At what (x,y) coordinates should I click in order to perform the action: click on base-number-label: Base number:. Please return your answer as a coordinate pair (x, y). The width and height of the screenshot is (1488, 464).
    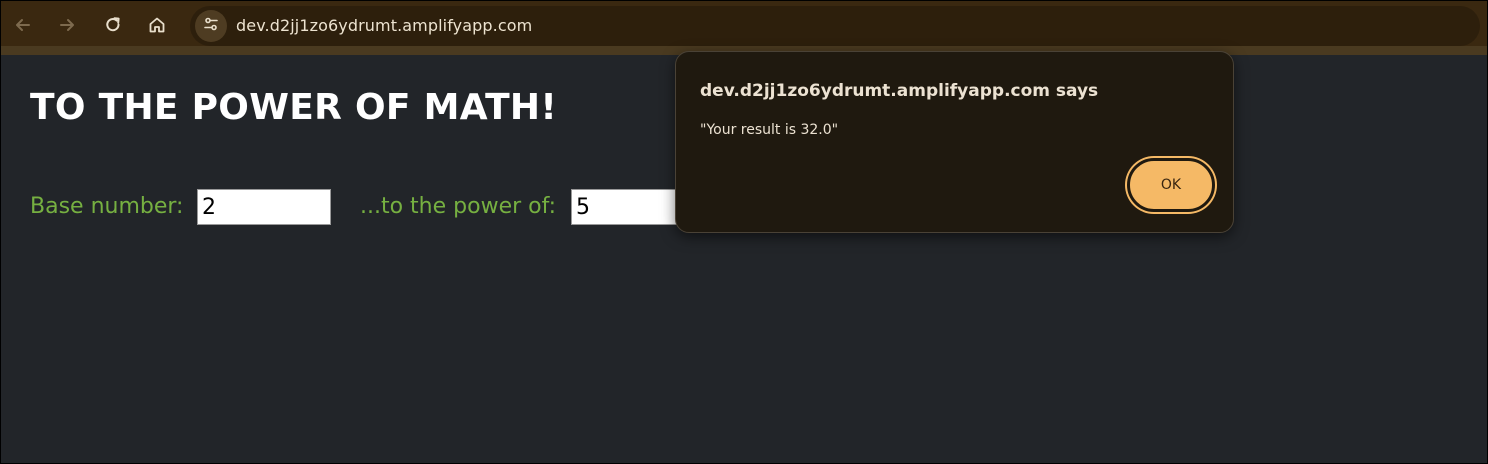
    Looking at the image, I should click on (107, 206).